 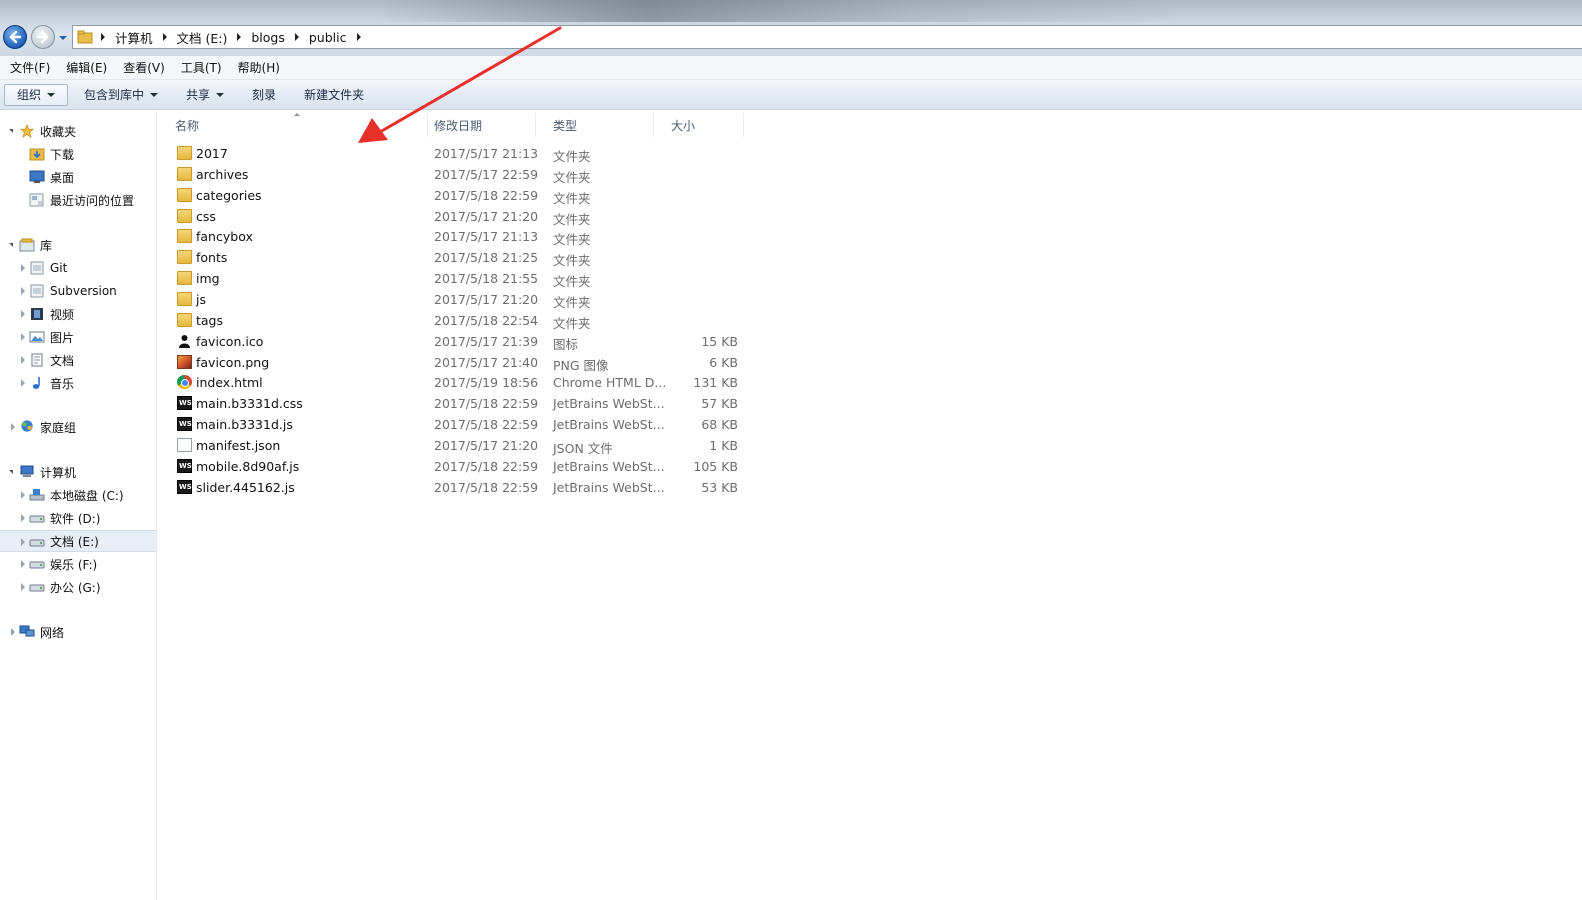 I want to click on chevron-down-icon, so click(x=220, y=94).